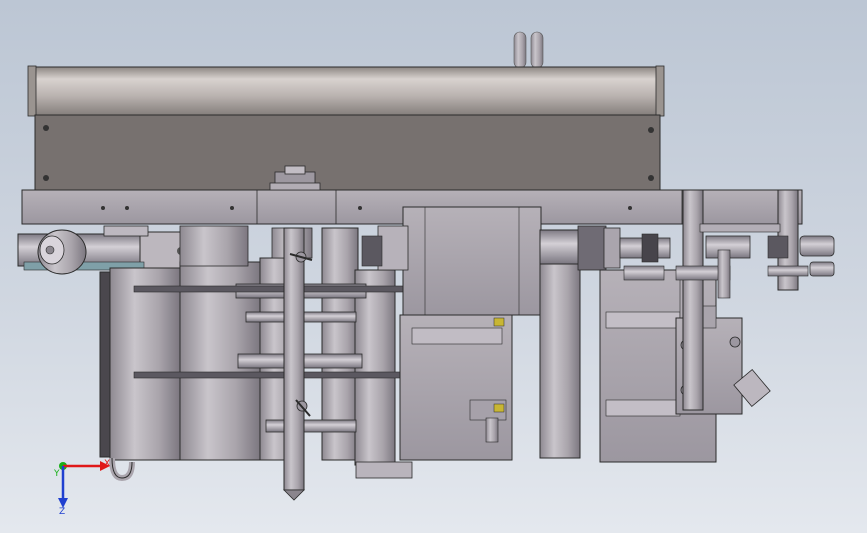  Describe the element at coordinates (62, 512) in the screenshot. I see `z-axis-label: Z` at that location.